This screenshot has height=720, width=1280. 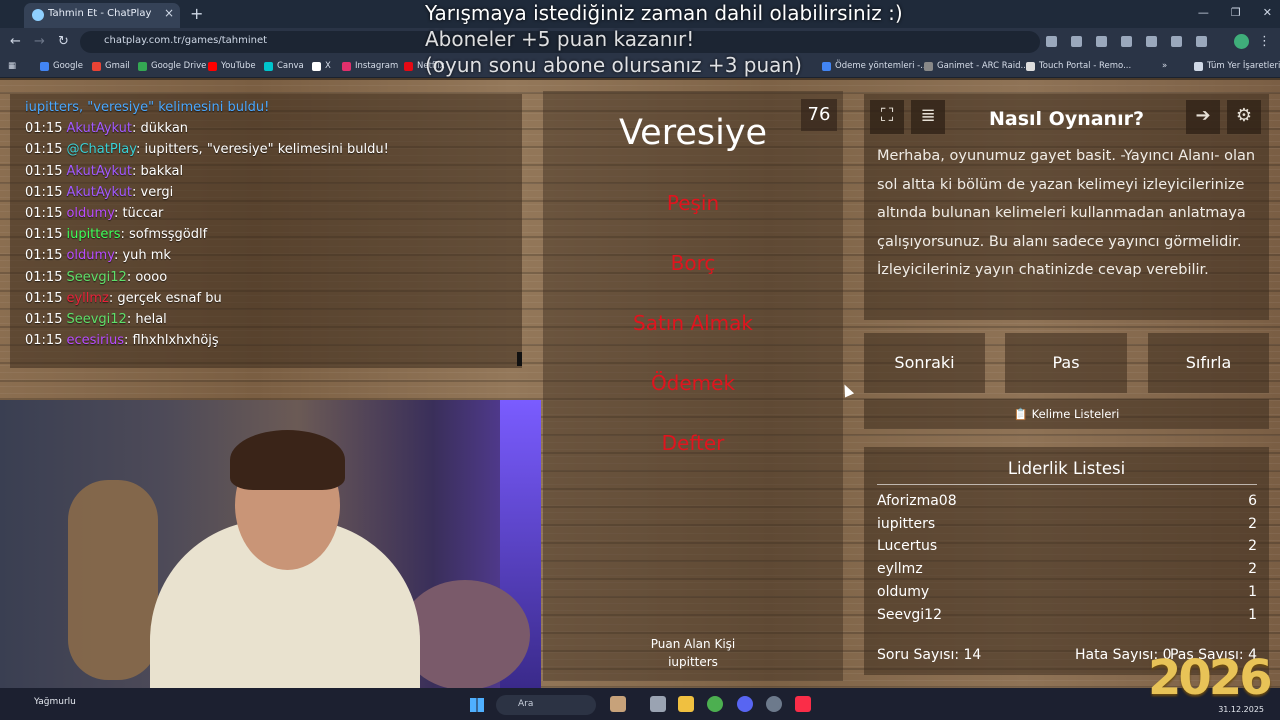 I want to click on leaderboard-row: oldumy 1, so click(x=1067, y=592).